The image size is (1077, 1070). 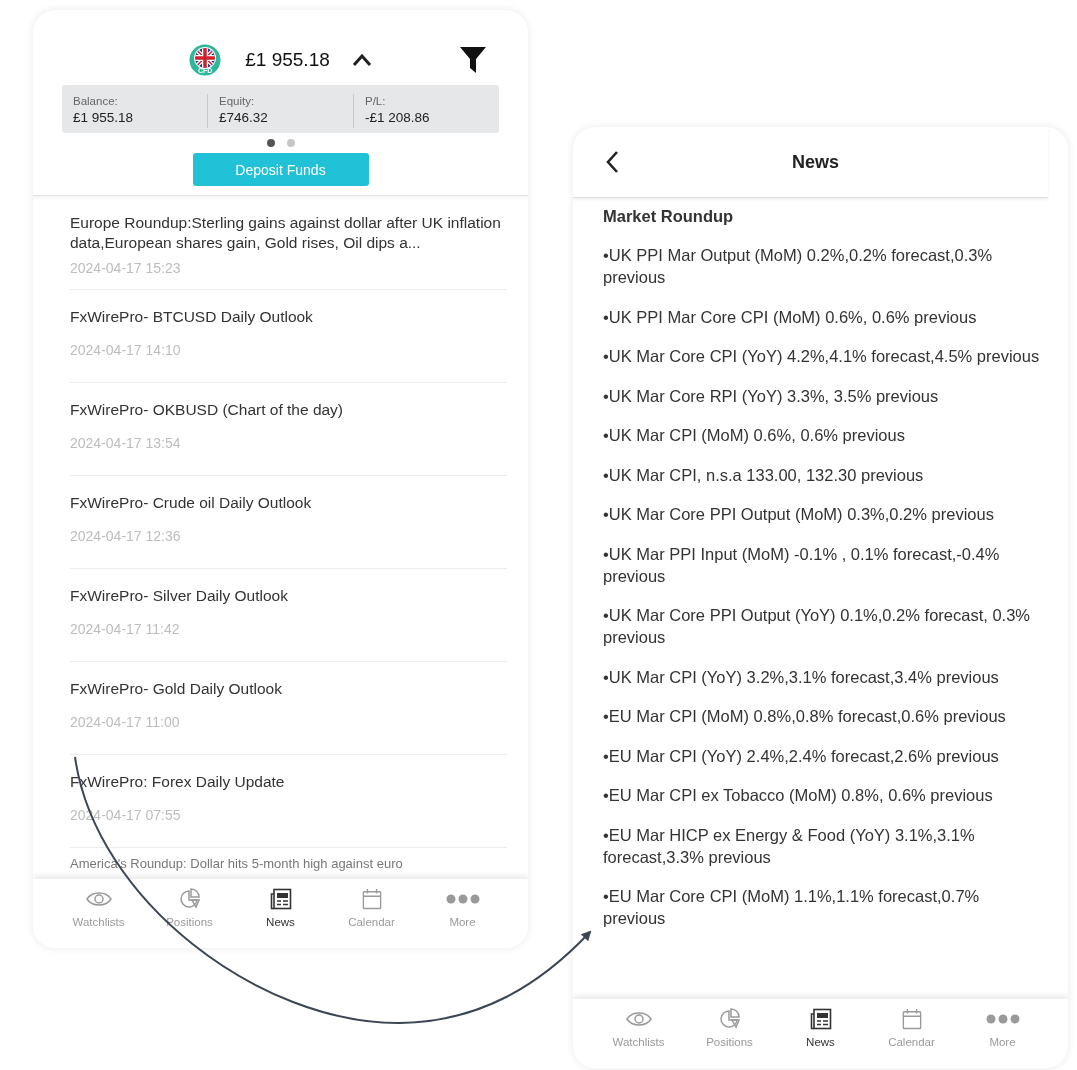 I want to click on article-line: •UK Mar Core CPI (YoY) 4.2%,4.1% forecast,4.5% previous, so click(x=822, y=356).